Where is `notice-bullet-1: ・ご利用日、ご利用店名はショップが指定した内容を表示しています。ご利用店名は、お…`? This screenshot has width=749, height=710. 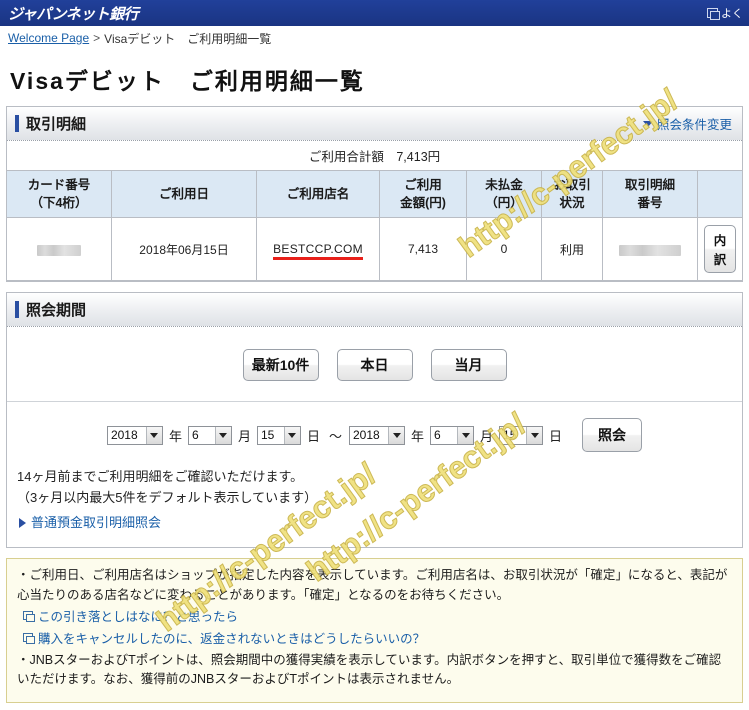 notice-bullet-1: ・ご利用日、ご利用店名はショップが指定した内容を表示しています。ご利用店名は、お… is located at coordinates (372, 585).